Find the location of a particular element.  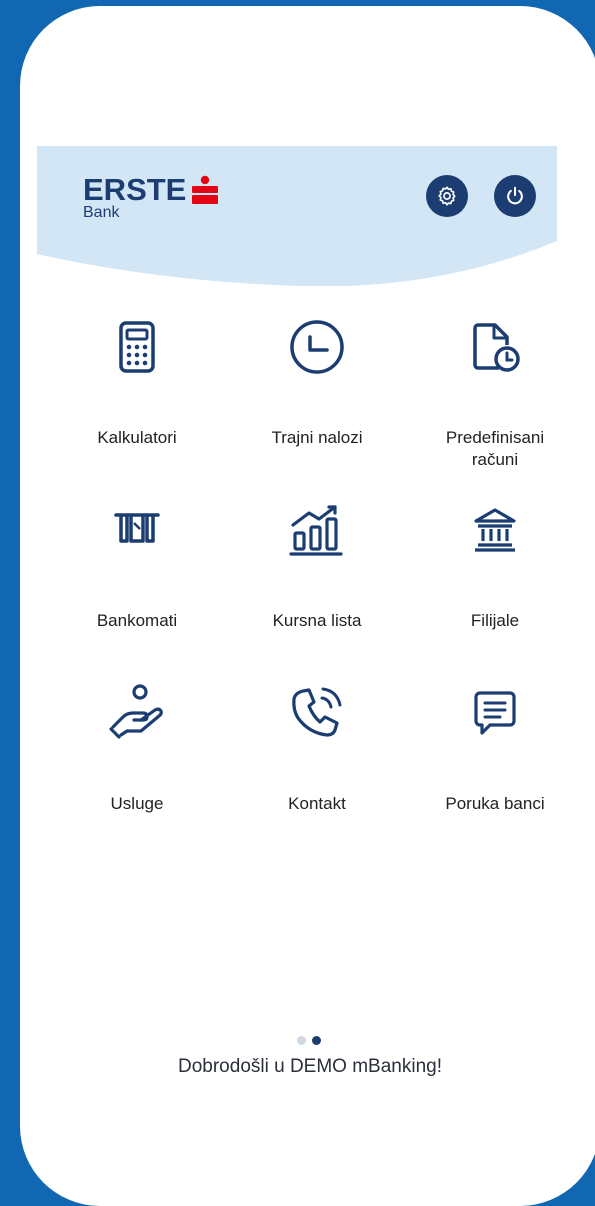

menu-tile-usluge: Usluge is located at coordinates (137, 749).